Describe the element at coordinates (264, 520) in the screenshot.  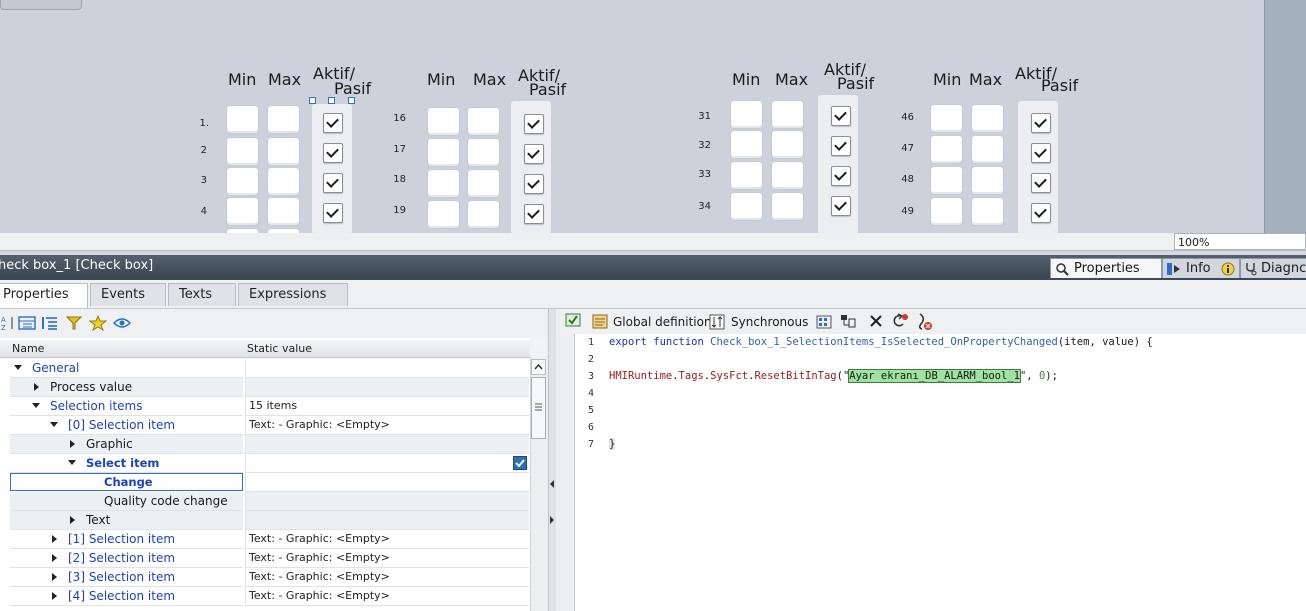
I see `grid-row-text: Text` at that location.